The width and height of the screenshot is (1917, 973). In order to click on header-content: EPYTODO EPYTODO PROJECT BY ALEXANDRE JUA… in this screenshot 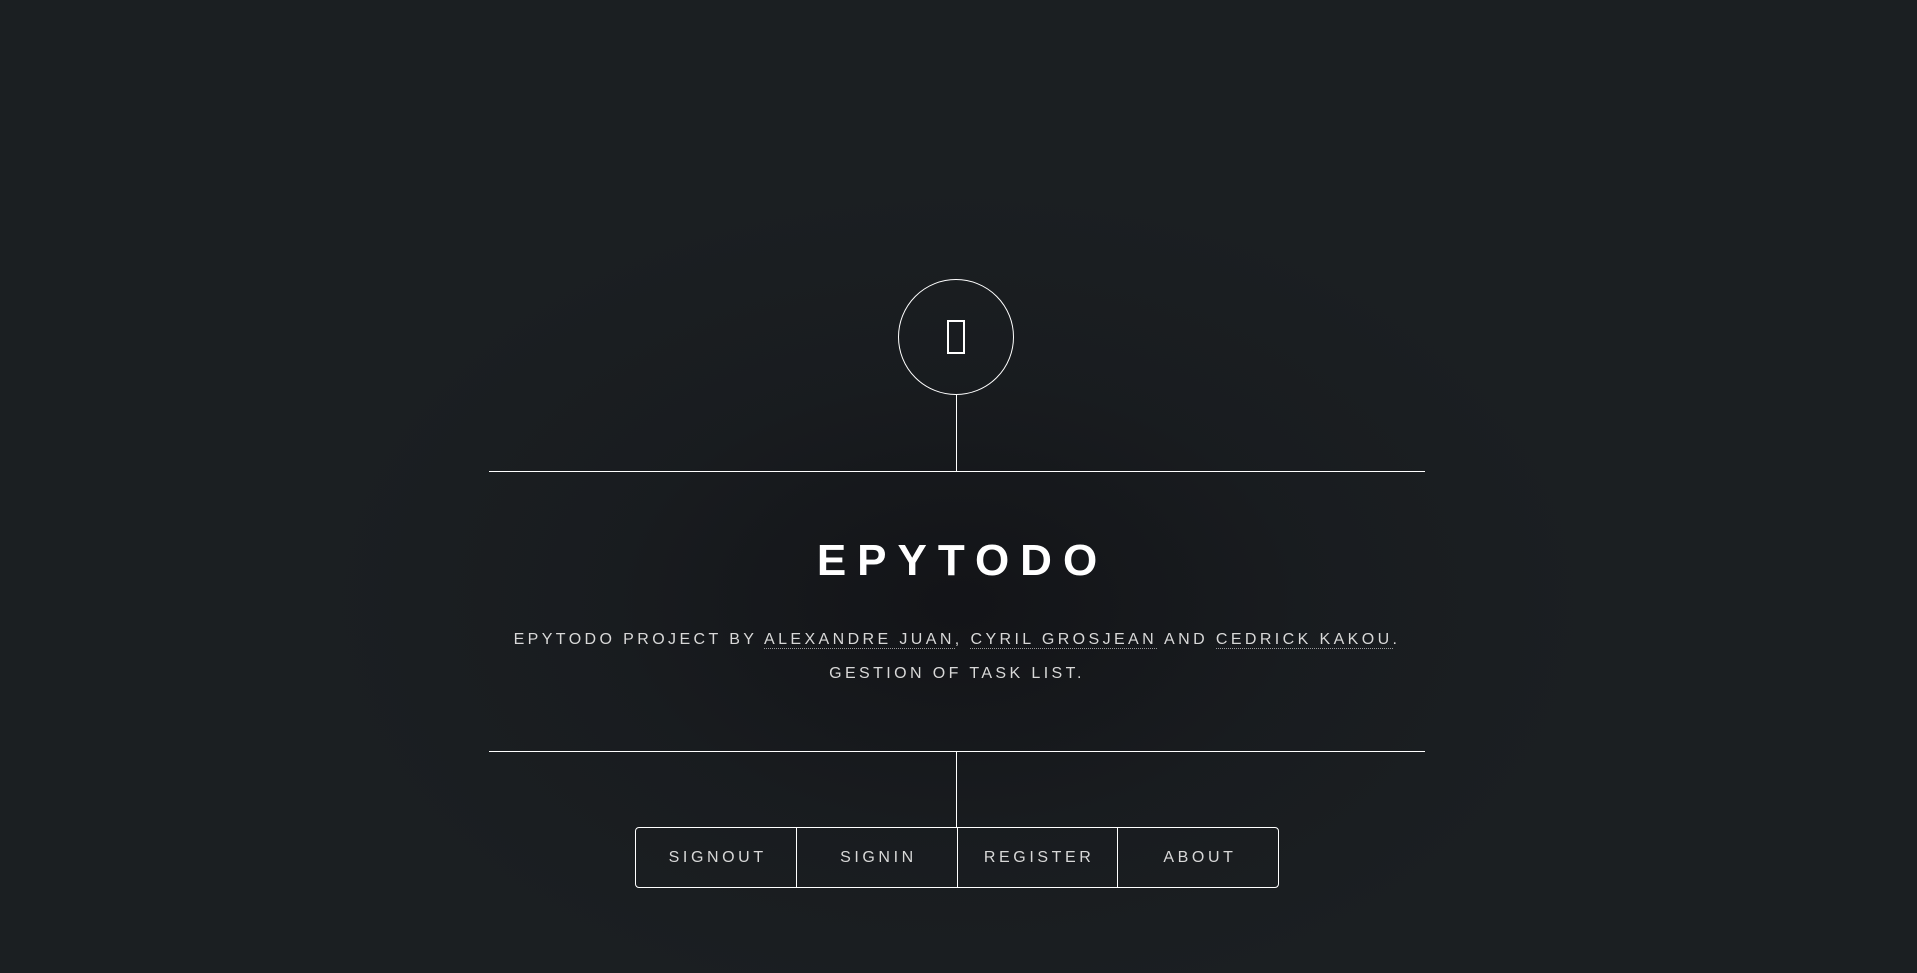, I will do `click(957, 611)`.